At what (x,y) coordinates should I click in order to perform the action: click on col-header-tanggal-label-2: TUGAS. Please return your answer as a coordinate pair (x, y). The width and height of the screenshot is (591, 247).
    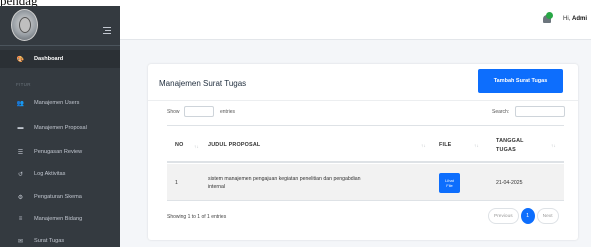
    Looking at the image, I should click on (506, 149).